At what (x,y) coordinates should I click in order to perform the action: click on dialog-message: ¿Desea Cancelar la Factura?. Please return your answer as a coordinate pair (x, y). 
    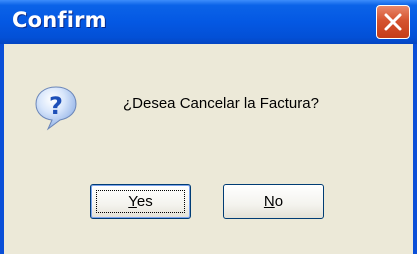
    Looking at the image, I should click on (221, 103).